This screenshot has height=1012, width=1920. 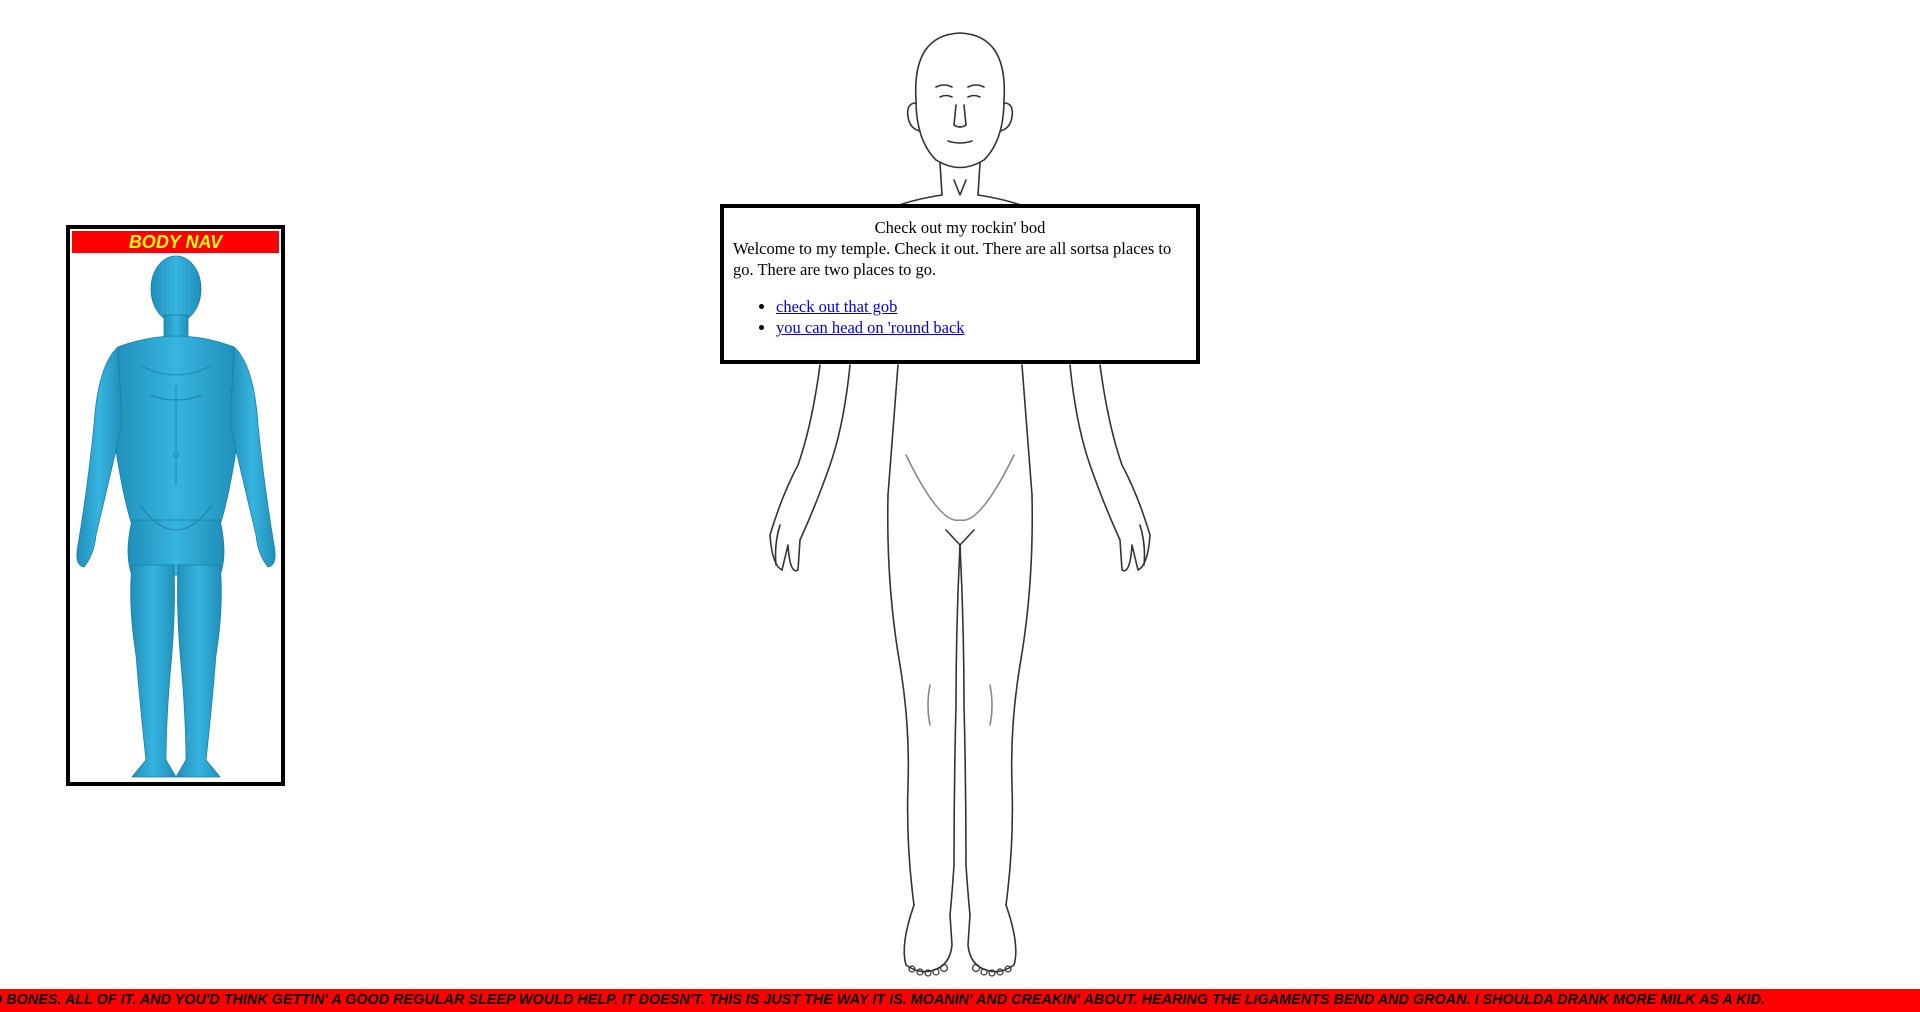 I want to click on list-item: check out that gob, so click(x=986, y=306).